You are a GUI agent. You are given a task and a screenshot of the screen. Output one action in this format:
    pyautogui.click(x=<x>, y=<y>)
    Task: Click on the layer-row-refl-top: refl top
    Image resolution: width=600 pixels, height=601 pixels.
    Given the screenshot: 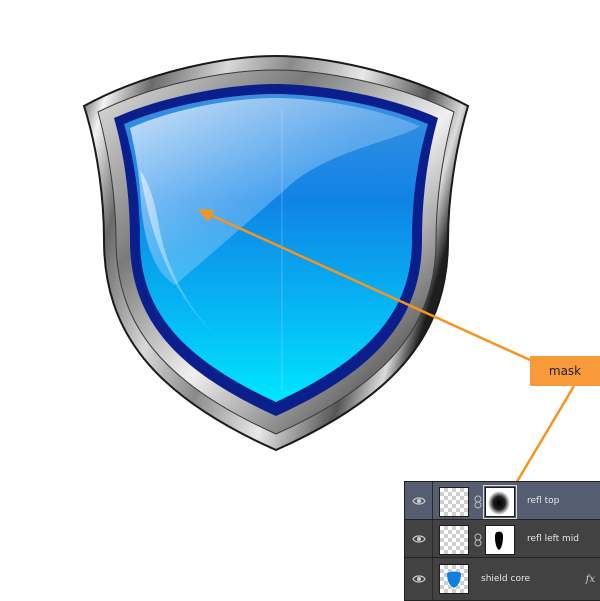 What is the action you would take?
    pyautogui.click(x=502, y=501)
    